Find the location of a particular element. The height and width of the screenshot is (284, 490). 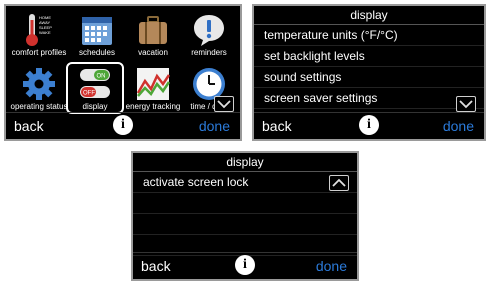

exclamation-icon is located at coordinates (209, 30).